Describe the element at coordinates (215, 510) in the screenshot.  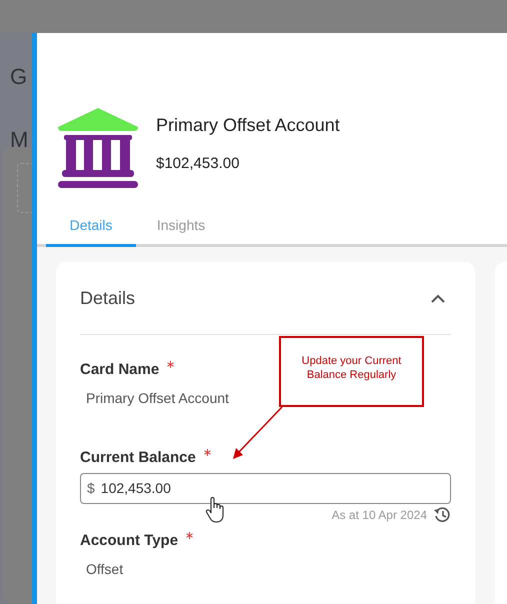
I see `hand-cursor-icon` at that location.